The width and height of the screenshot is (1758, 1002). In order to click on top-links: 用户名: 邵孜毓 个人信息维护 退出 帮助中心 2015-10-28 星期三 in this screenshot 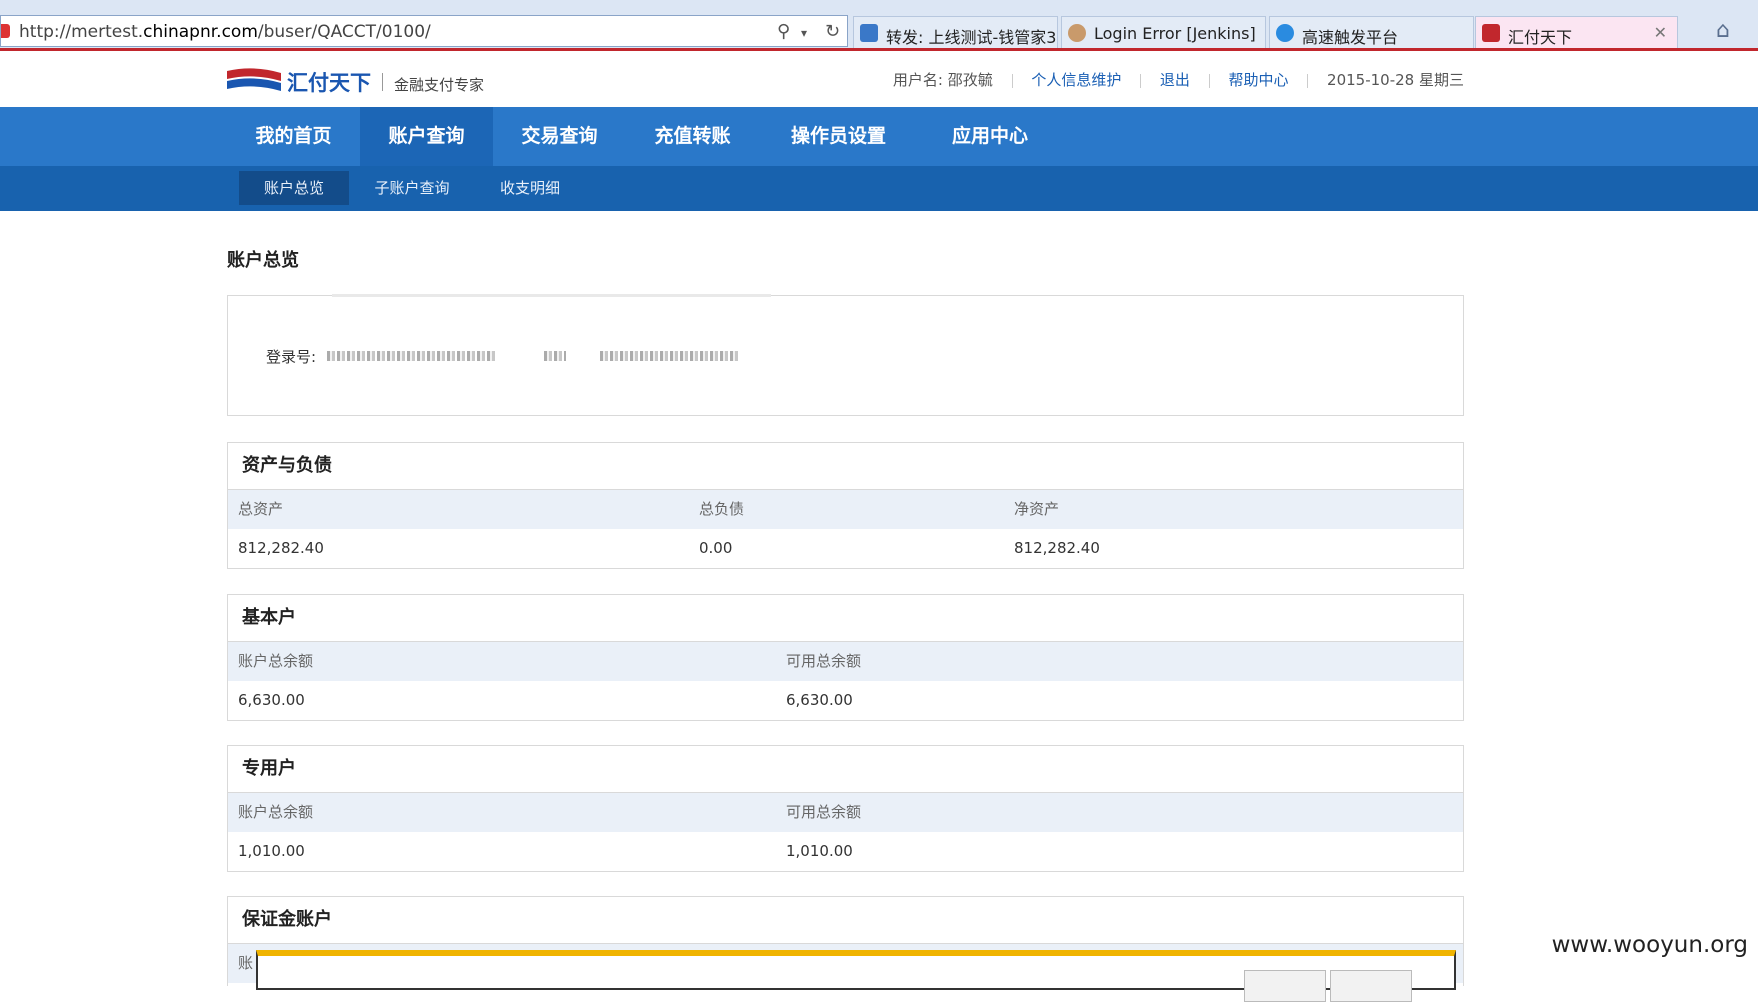, I will do `click(1178, 79)`.